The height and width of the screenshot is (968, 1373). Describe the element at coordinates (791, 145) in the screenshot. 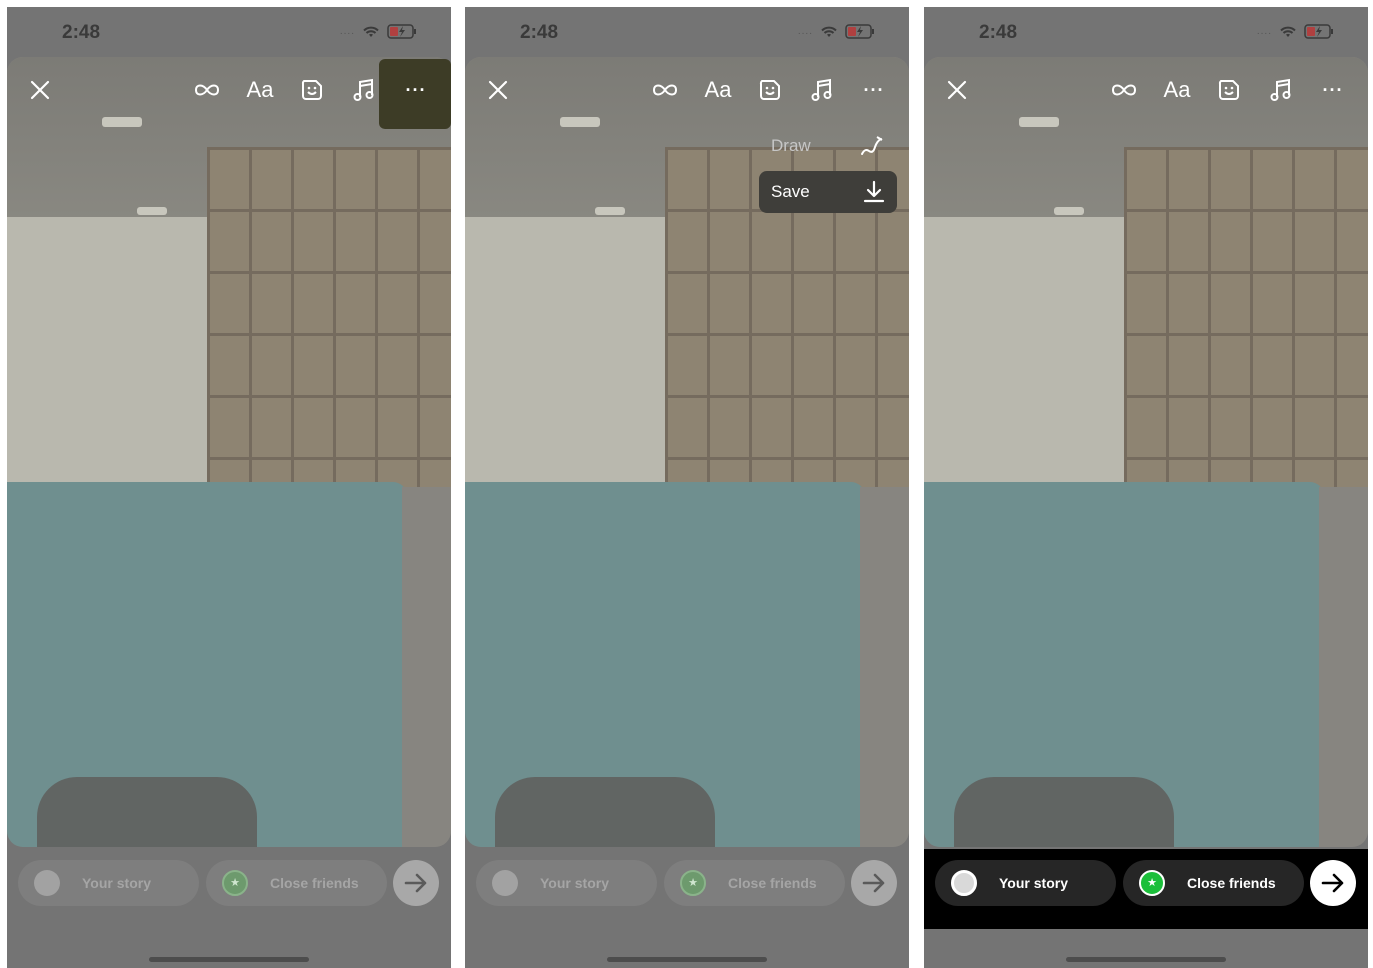

I see `draw-label: Draw` at that location.